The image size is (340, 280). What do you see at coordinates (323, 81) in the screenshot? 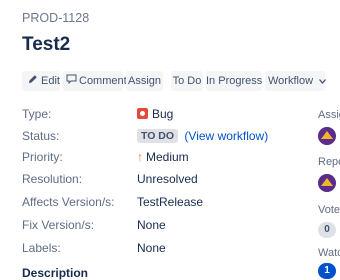
I see `chevron-down-icon` at bounding box center [323, 81].